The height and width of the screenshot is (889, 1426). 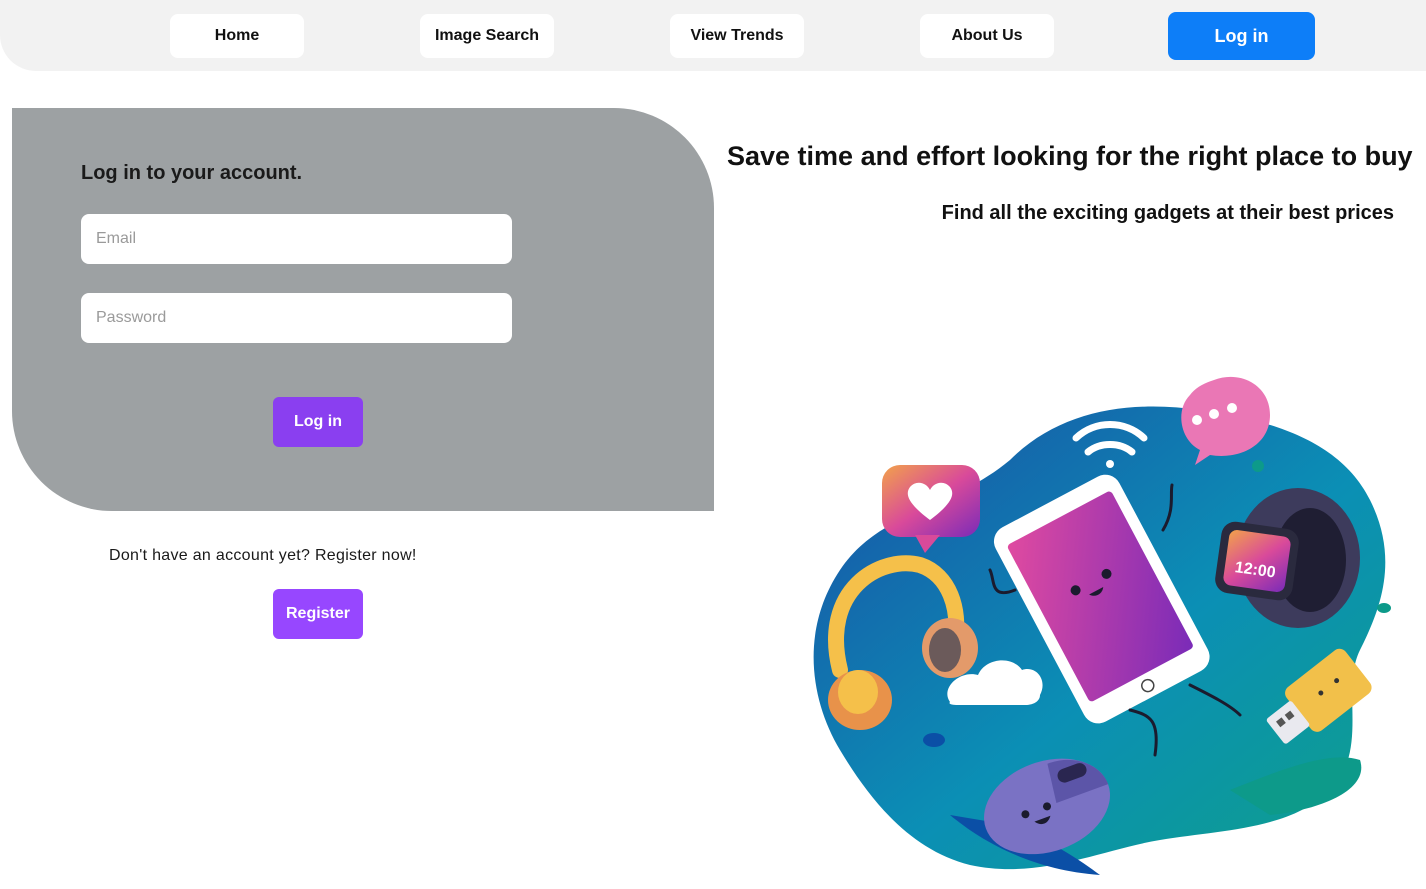 What do you see at coordinates (296, 318) in the screenshot?
I see `password-field` at bounding box center [296, 318].